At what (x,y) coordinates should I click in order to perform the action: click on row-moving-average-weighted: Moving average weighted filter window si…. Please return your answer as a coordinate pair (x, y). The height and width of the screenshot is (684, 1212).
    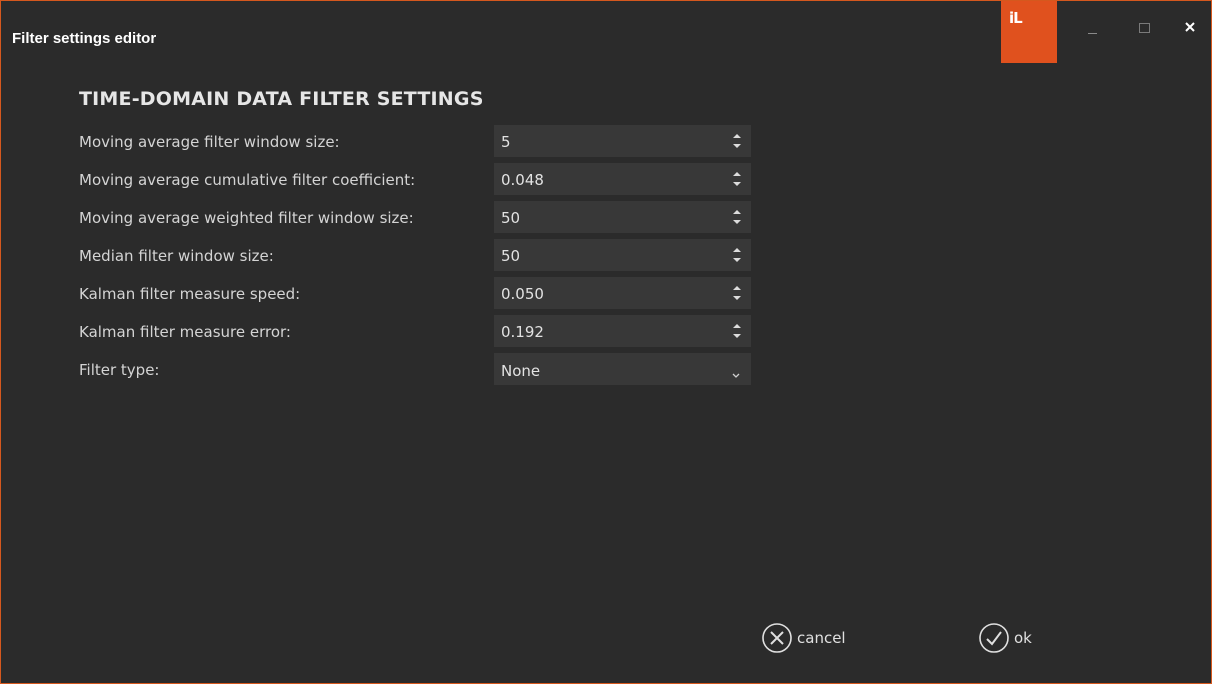
    Looking at the image, I should click on (381, 217).